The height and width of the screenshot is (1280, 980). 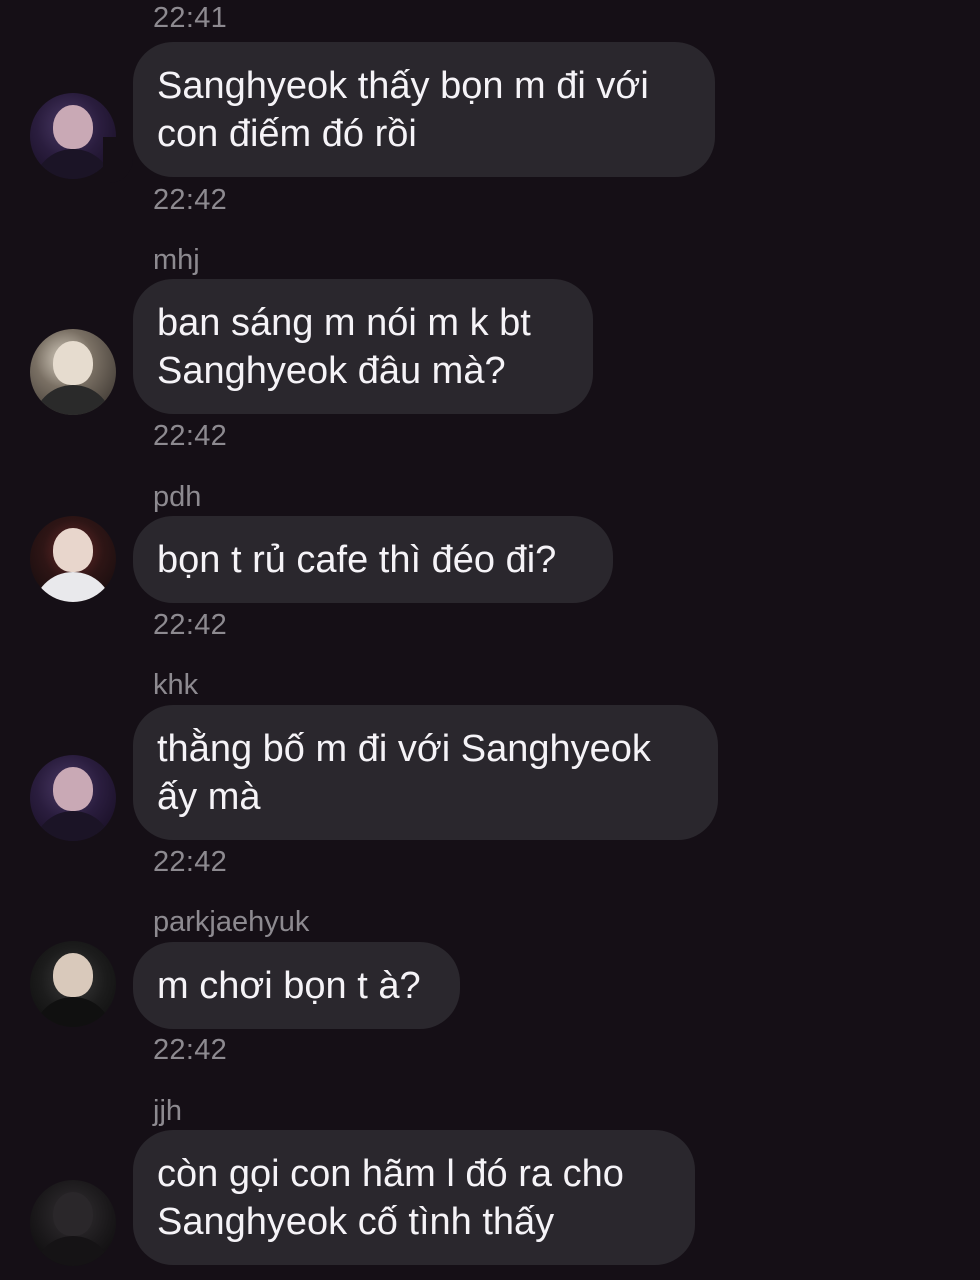 What do you see at coordinates (344, 322) in the screenshot?
I see `message-text-line: ban sáng m nói m k bt` at bounding box center [344, 322].